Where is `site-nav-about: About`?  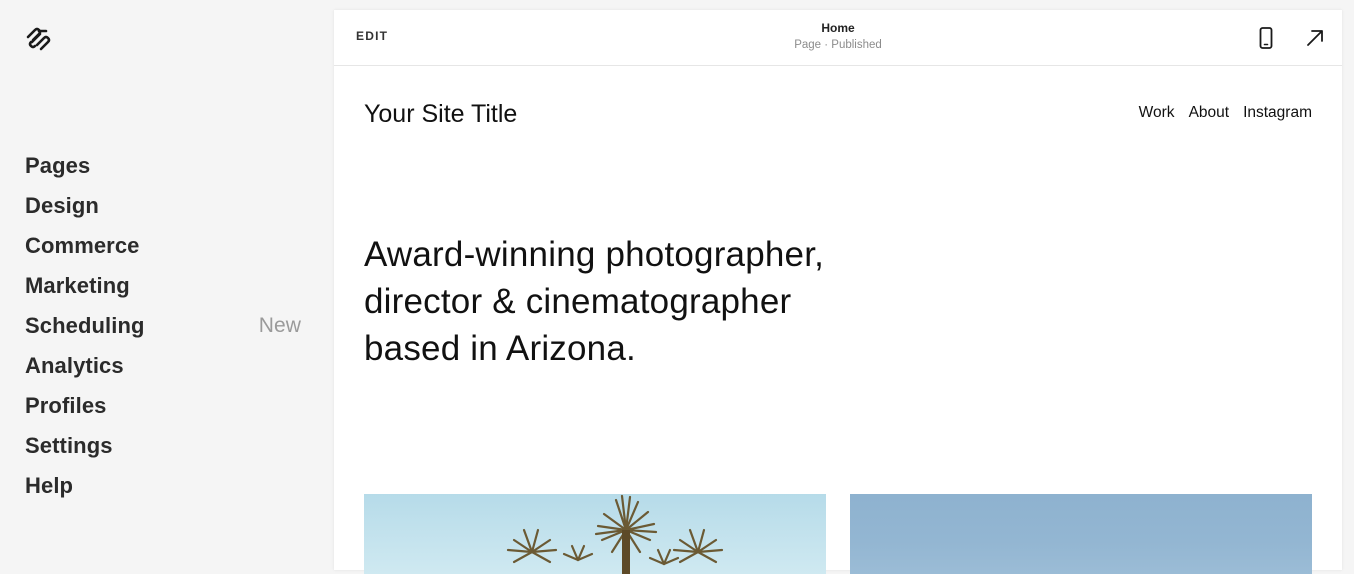
site-nav-about: About is located at coordinates (1209, 113).